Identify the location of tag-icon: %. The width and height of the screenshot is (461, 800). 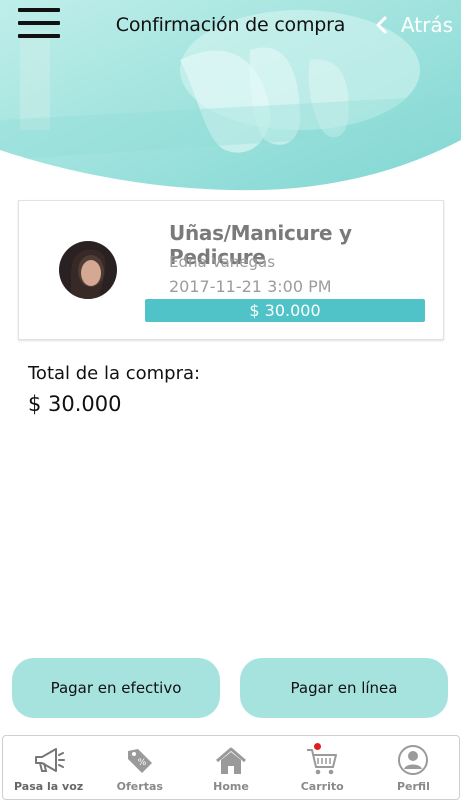
(139, 761).